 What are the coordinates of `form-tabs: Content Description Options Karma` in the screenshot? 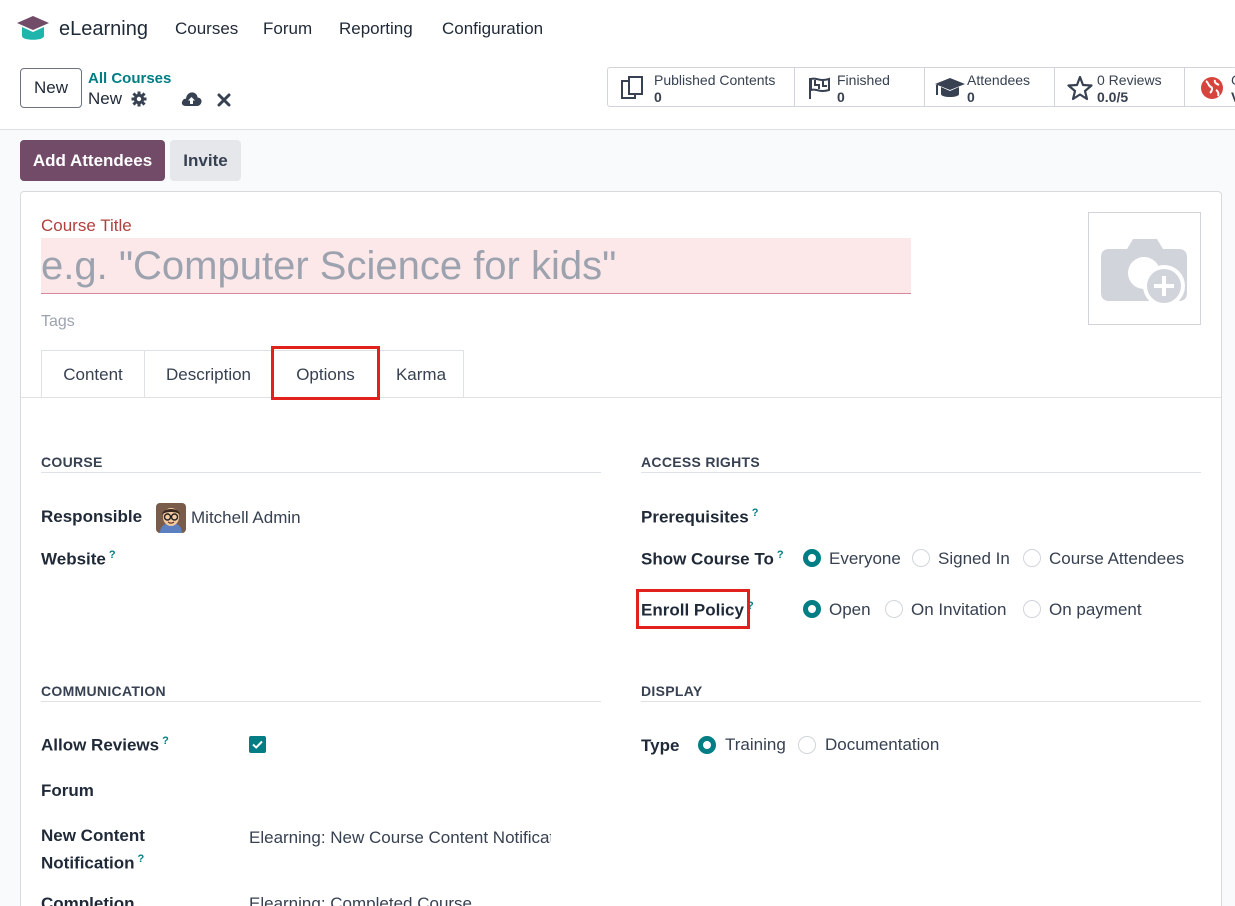 It's located at (252, 374).